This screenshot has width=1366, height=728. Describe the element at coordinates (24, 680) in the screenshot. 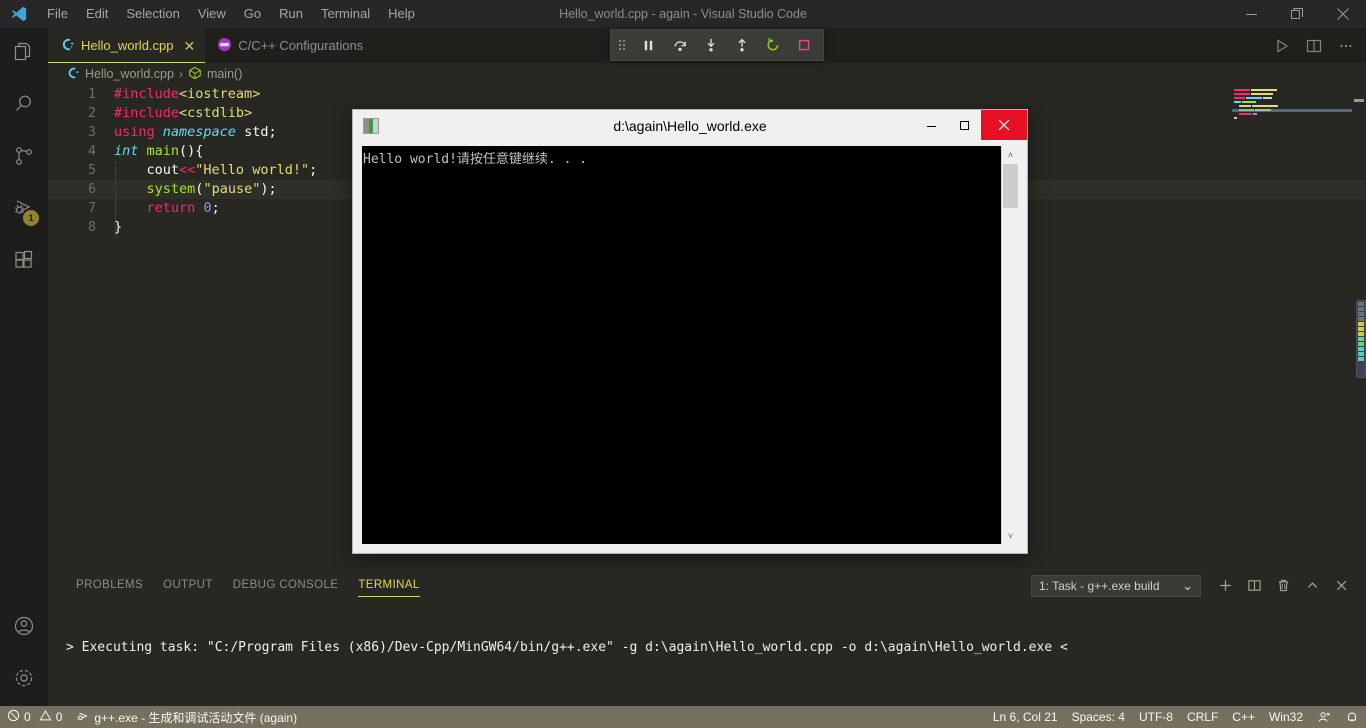

I see `sidebar-item-manage` at that location.